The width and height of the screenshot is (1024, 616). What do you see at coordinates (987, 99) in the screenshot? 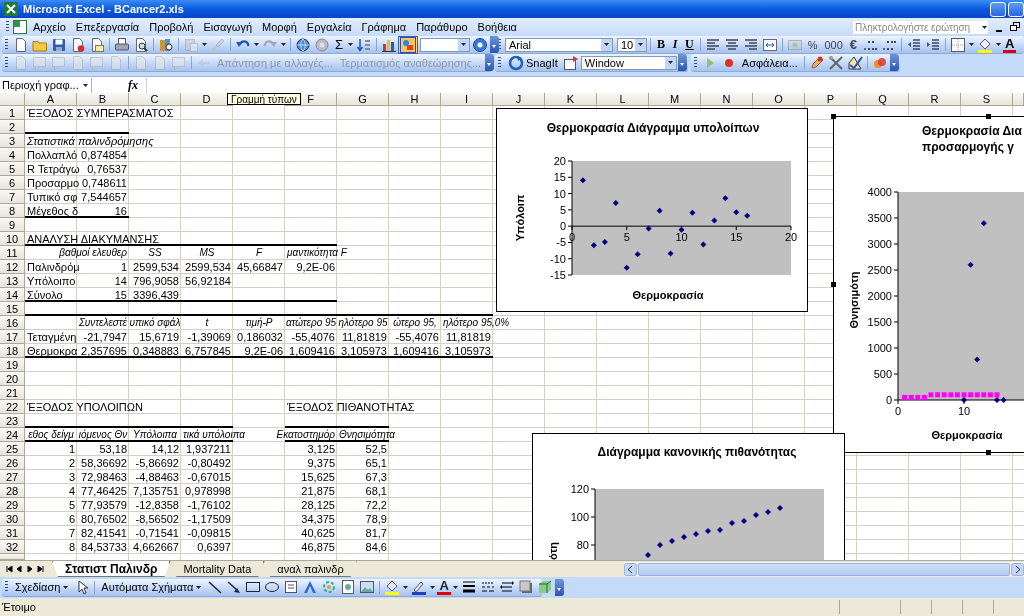
I see `column-header: S` at bounding box center [987, 99].